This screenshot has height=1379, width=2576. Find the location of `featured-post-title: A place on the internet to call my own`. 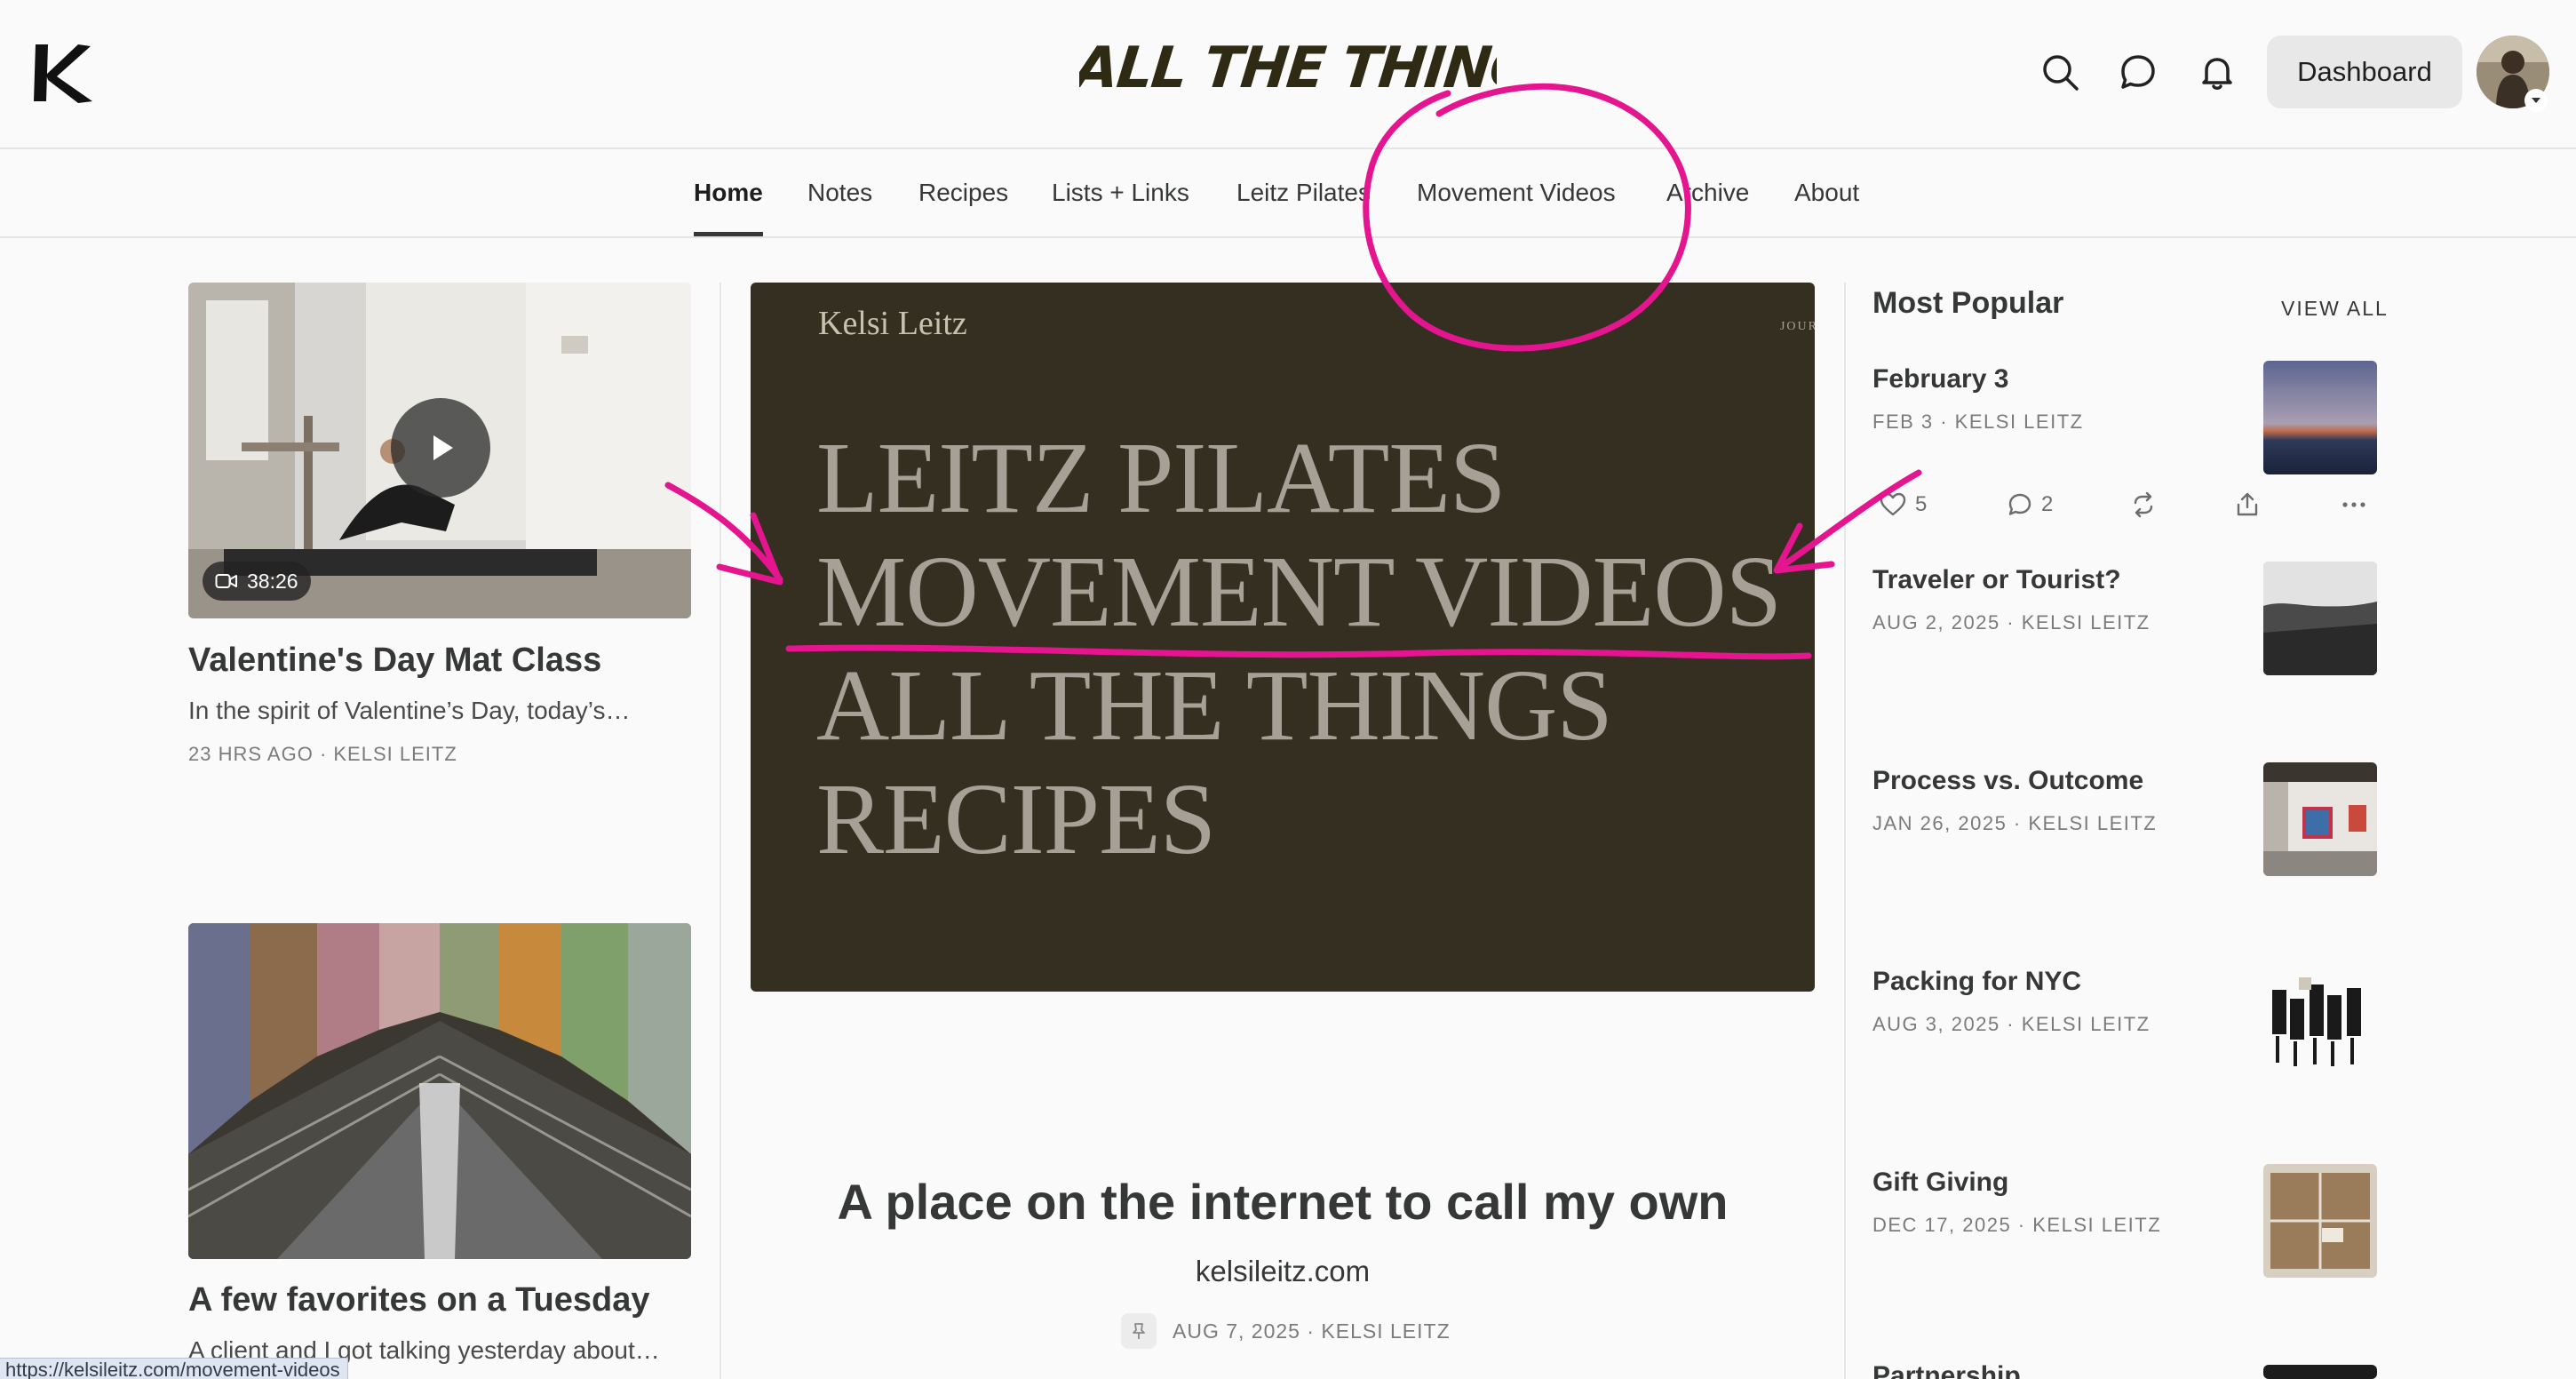

featured-post-title: A place on the internet to call my own is located at coordinates (1283, 1202).